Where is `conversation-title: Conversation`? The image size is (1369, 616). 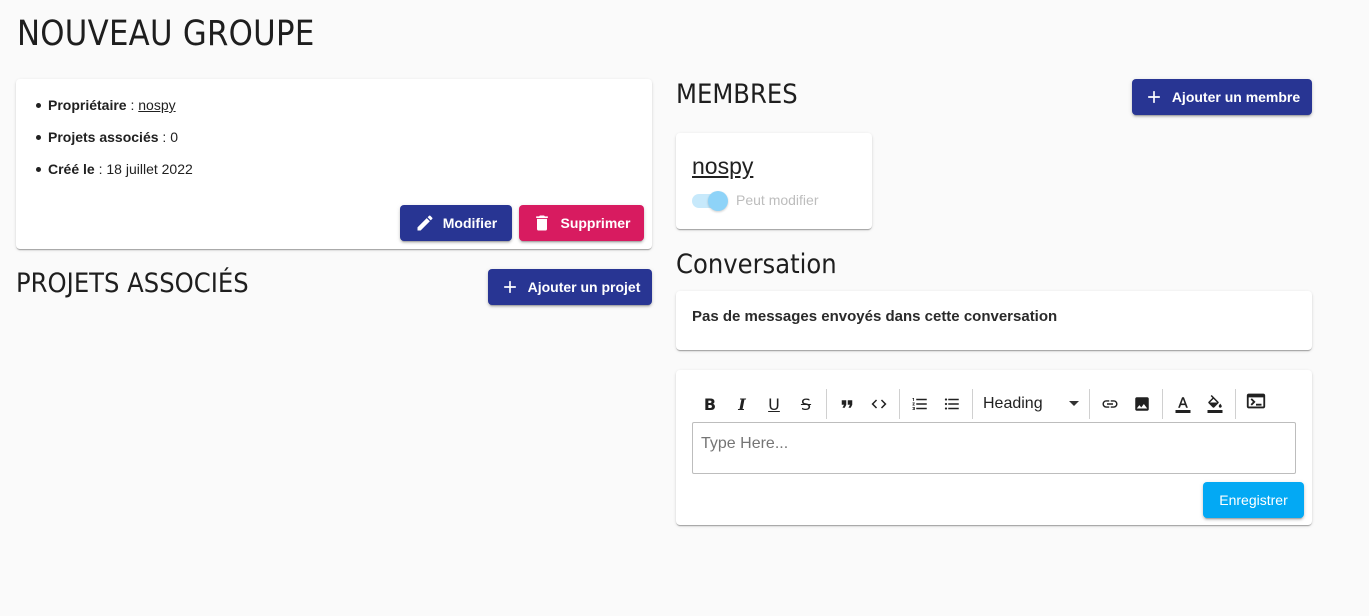
conversation-title: Conversation is located at coordinates (756, 264).